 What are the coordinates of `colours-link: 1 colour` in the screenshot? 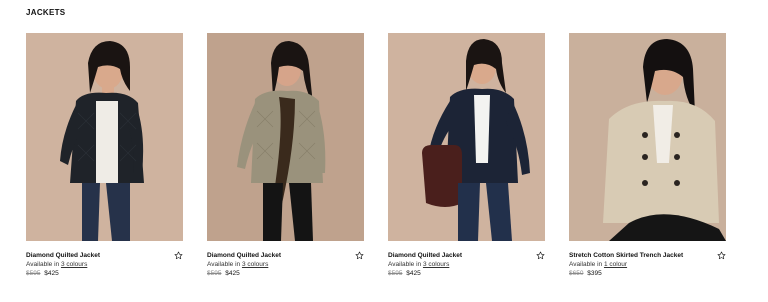 It's located at (615, 264).